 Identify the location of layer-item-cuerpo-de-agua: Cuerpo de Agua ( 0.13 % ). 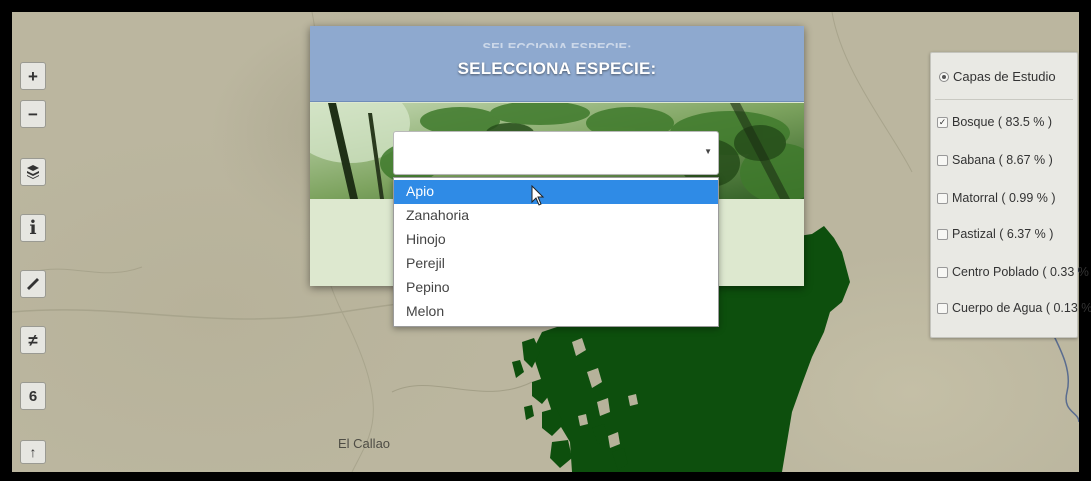
(1014, 308).